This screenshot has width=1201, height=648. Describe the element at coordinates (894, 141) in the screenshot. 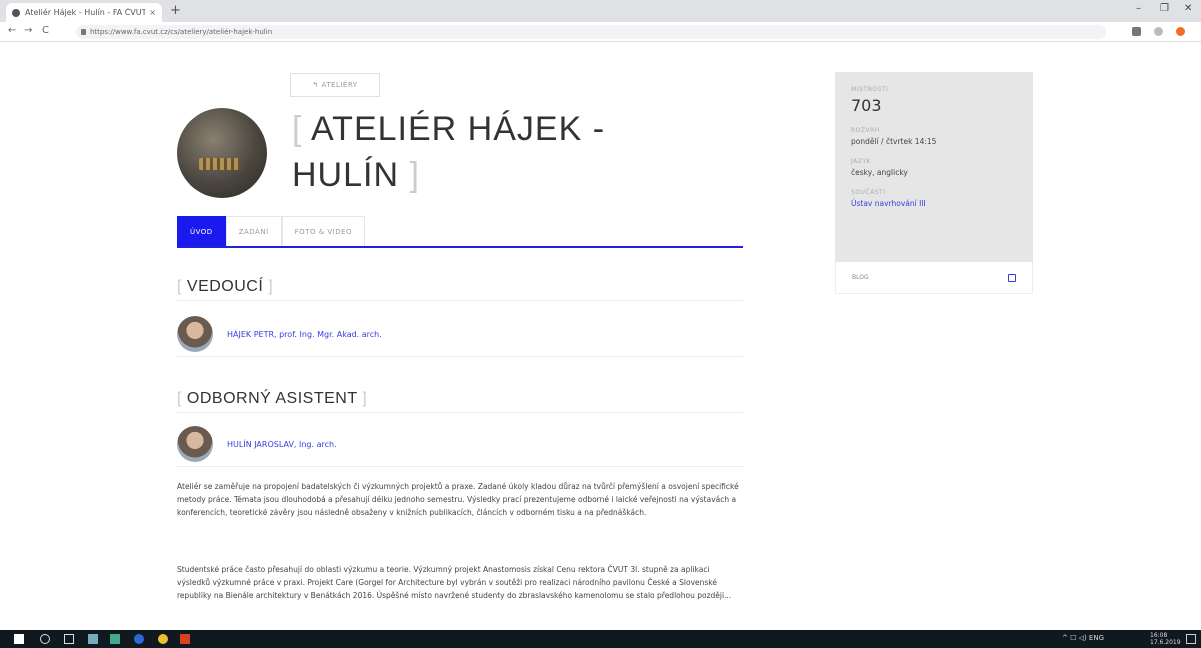

I see `schedule-value: pondělí / čtvrtek 14:15` at that location.